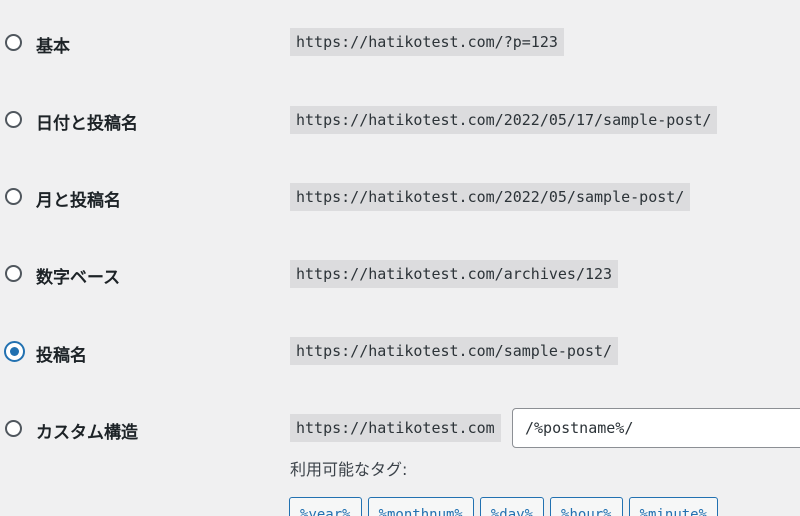 This screenshot has width=800, height=516. I want to click on available-tags: %year% %monthnum% %day% %hour% %minute%, so click(506, 506).